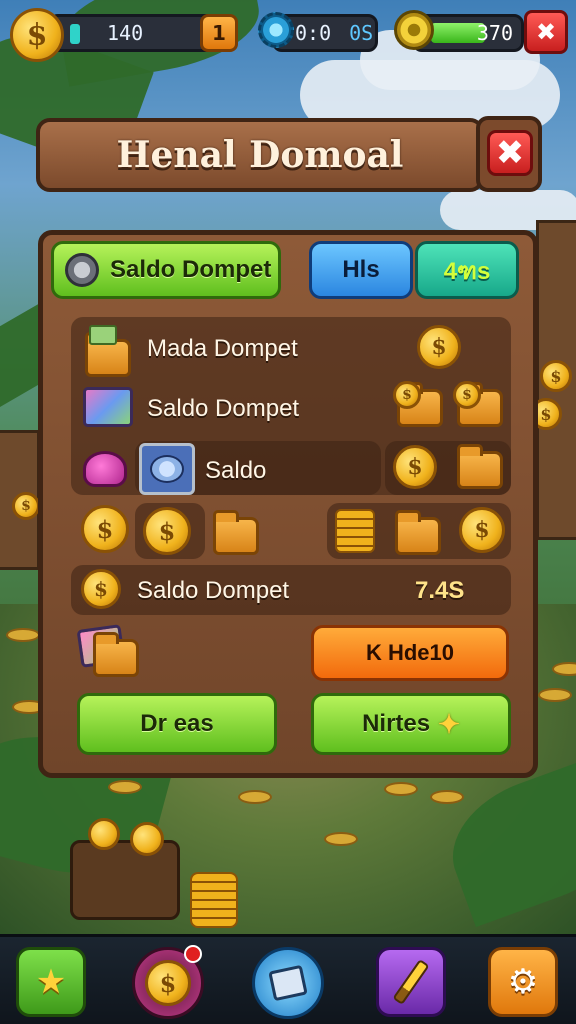 The height and width of the screenshot is (1024, 576). What do you see at coordinates (236, 470) in the screenshot?
I see `row3-label: Saldo` at bounding box center [236, 470].